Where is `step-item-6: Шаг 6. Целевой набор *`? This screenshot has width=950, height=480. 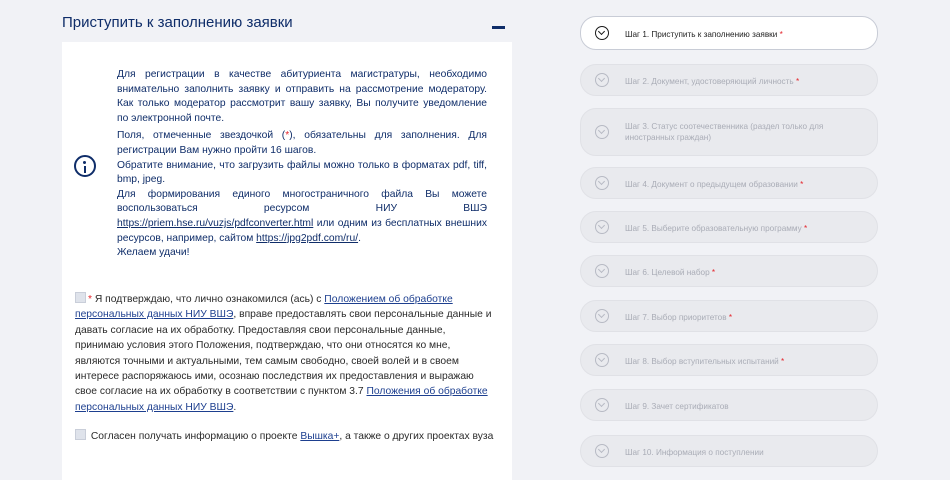 step-item-6: Шаг 6. Целевой набор * is located at coordinates (729, 271).